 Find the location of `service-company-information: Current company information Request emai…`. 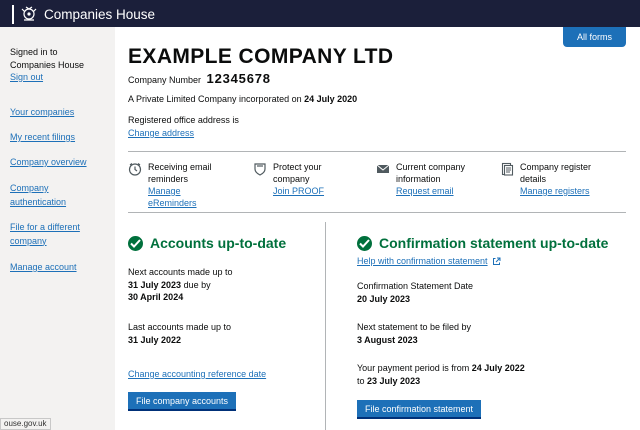

service-company-information: Current company information Request emai… is located at coordinates (436, 179).